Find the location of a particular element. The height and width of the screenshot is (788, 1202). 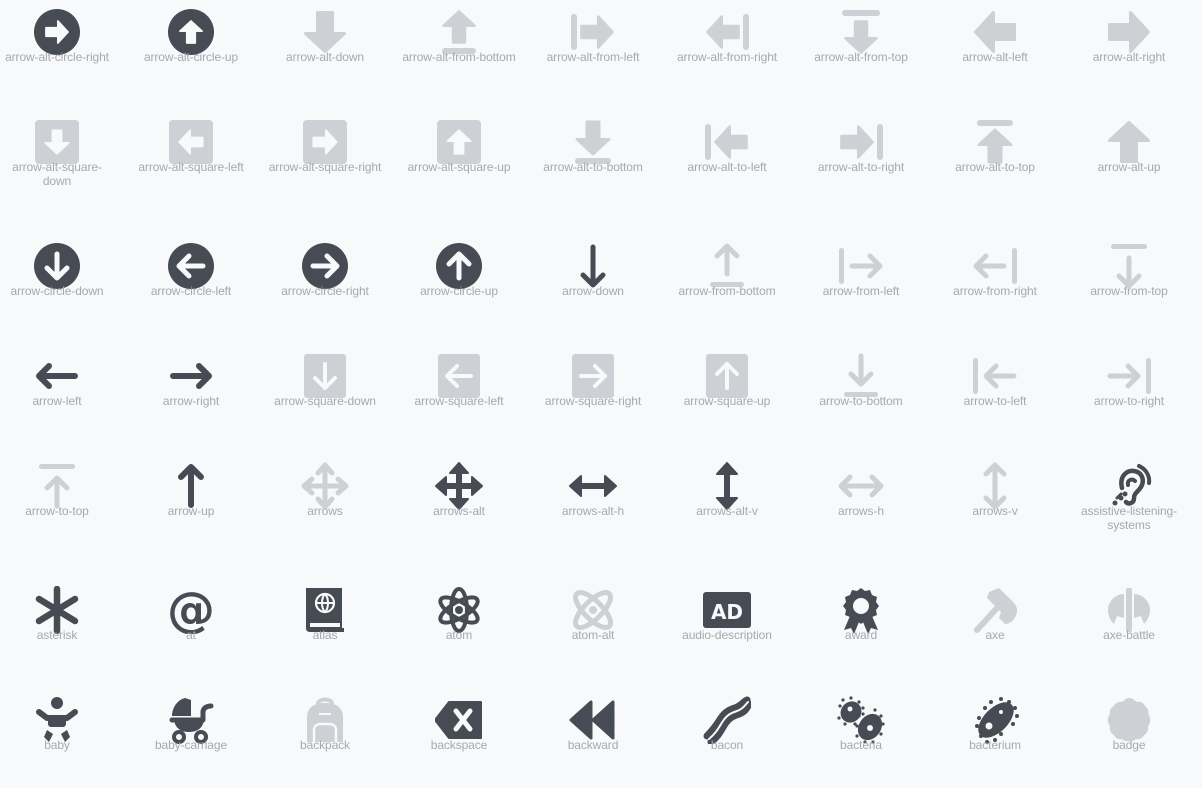

arrow-square-down-icon is located at coordinates (325, 376).